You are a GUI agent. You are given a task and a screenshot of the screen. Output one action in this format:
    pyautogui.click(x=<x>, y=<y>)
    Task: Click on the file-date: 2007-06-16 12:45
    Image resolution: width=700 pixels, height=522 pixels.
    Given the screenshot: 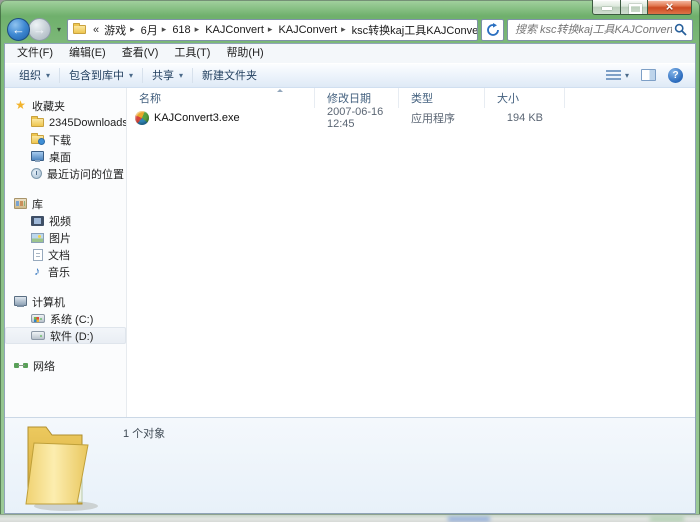 What is the action you would take?
    pyautogui.click(x=355, y=118)
    